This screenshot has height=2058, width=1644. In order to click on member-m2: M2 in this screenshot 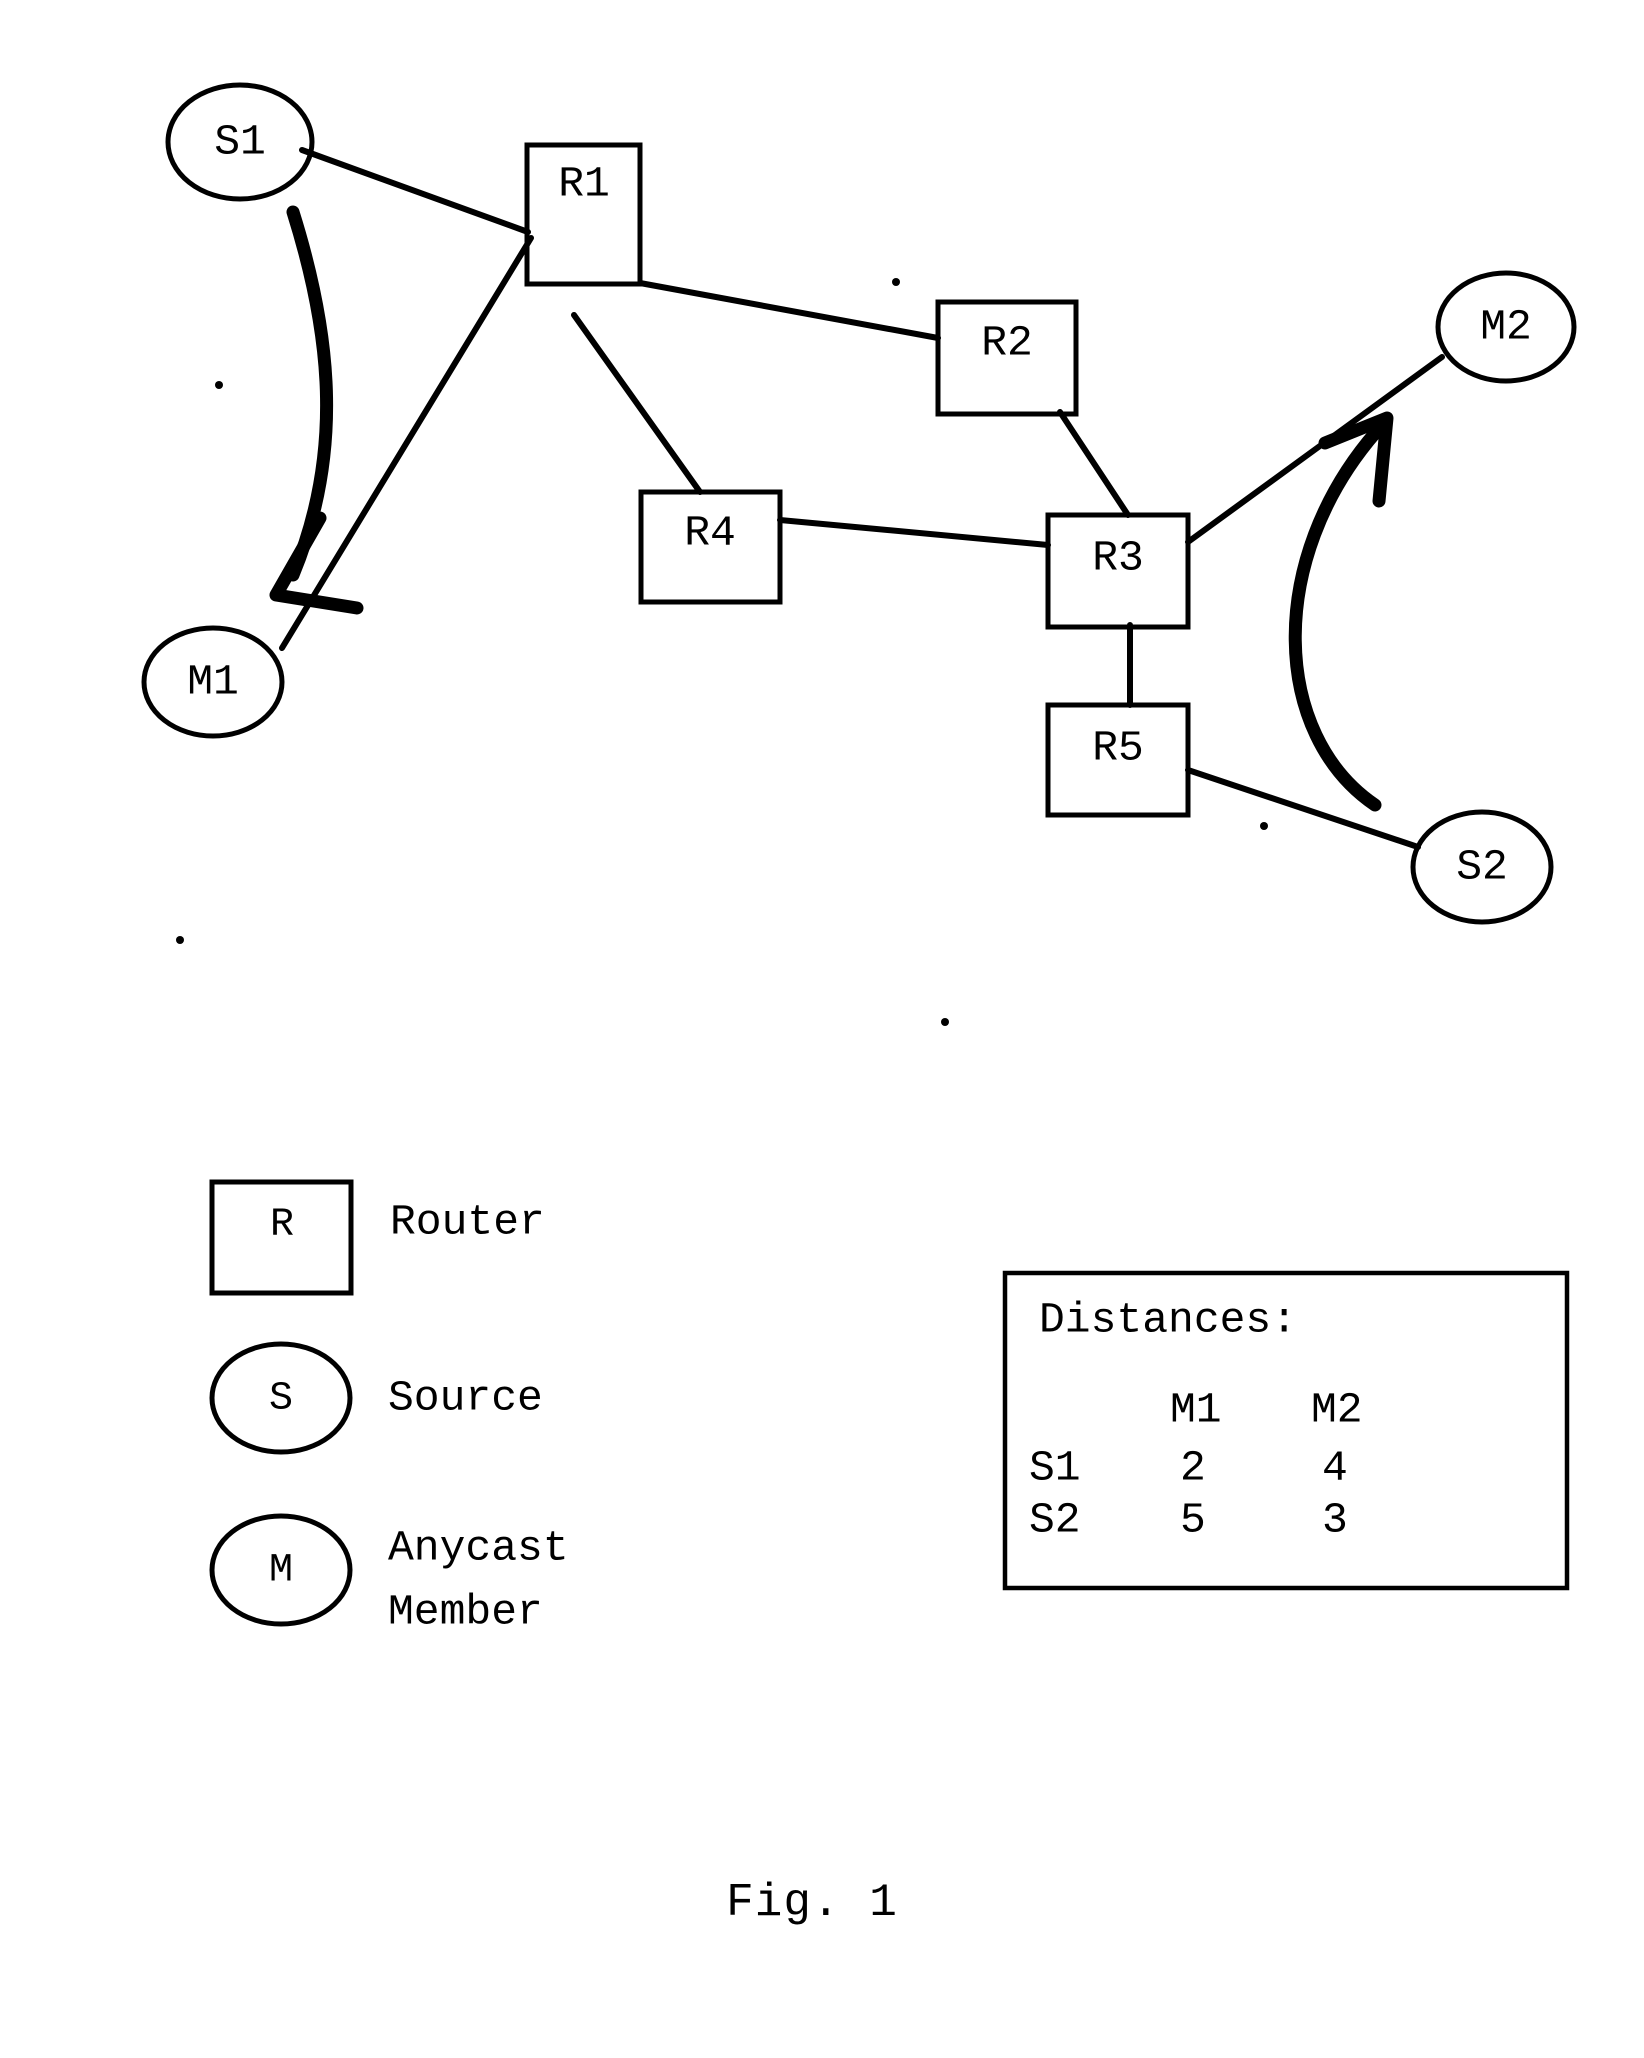, I will do `click(1506, 327)`.